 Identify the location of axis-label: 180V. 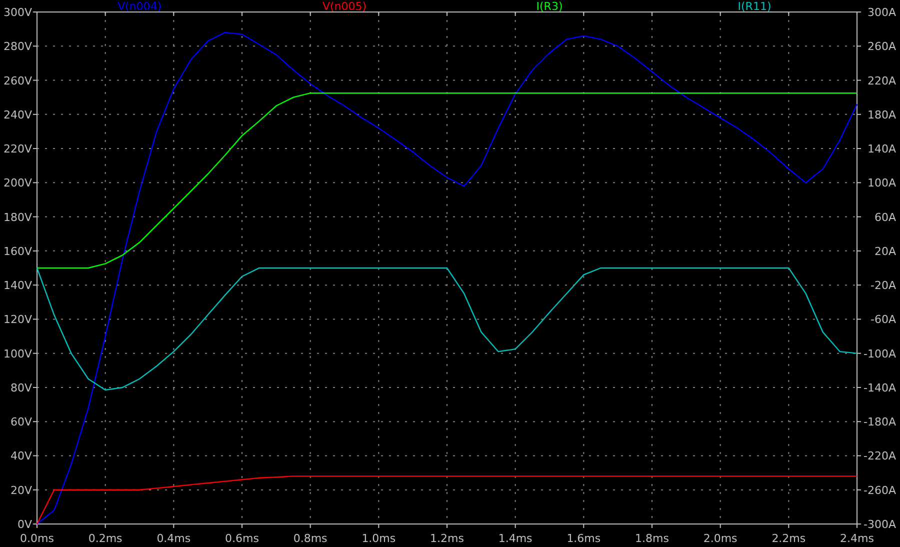
(17, 217).